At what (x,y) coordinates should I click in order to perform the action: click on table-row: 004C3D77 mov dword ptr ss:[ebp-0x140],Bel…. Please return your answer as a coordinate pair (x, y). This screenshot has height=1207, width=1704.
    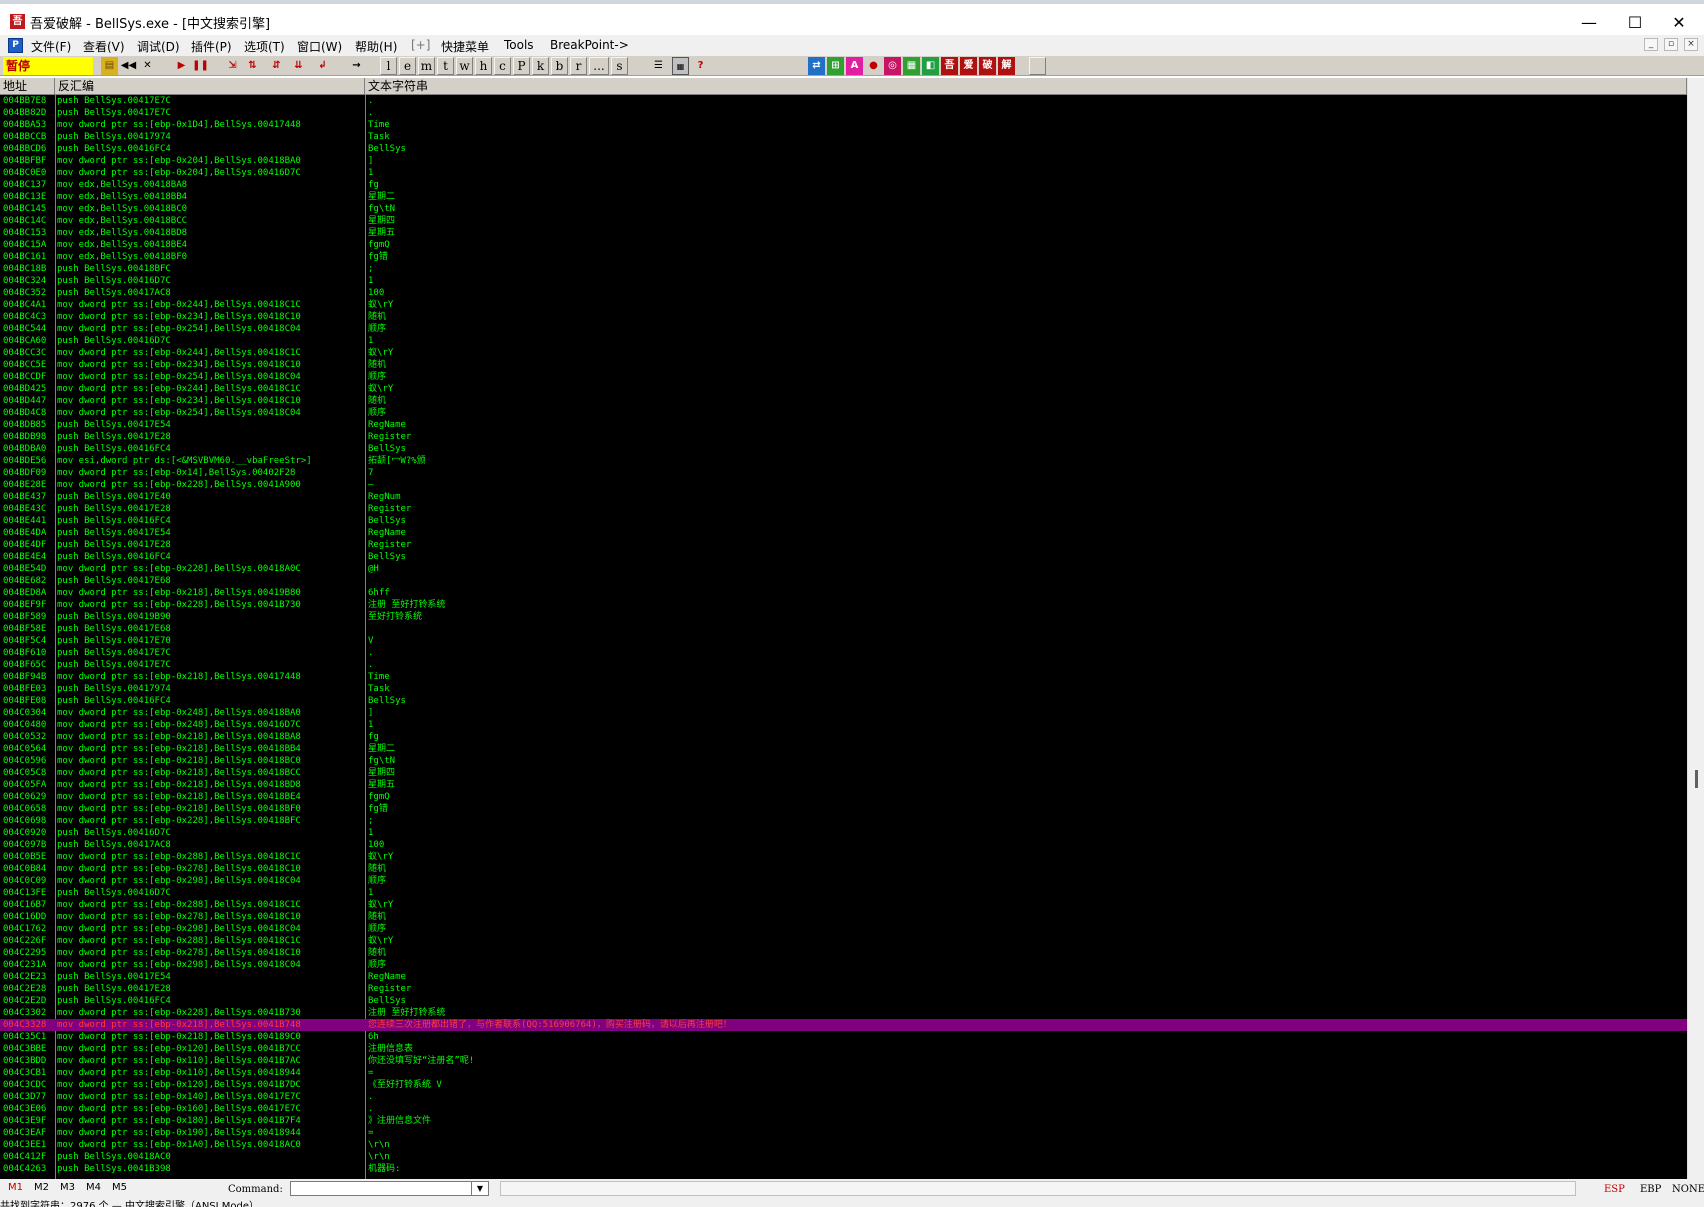
    Looking at the image, I should click on (843, 1097).